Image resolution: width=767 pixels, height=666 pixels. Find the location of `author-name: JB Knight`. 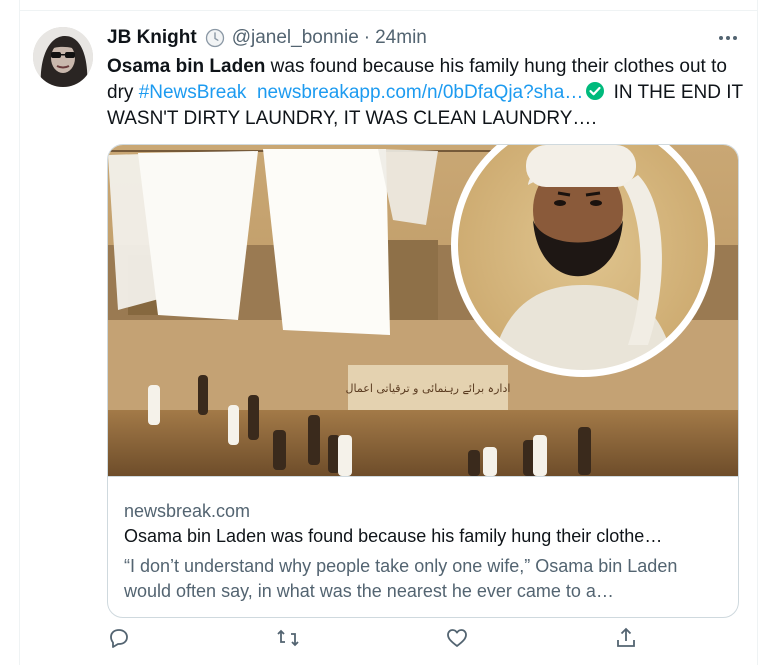

author-name: JB Knight is located at coordinates (152, 38).